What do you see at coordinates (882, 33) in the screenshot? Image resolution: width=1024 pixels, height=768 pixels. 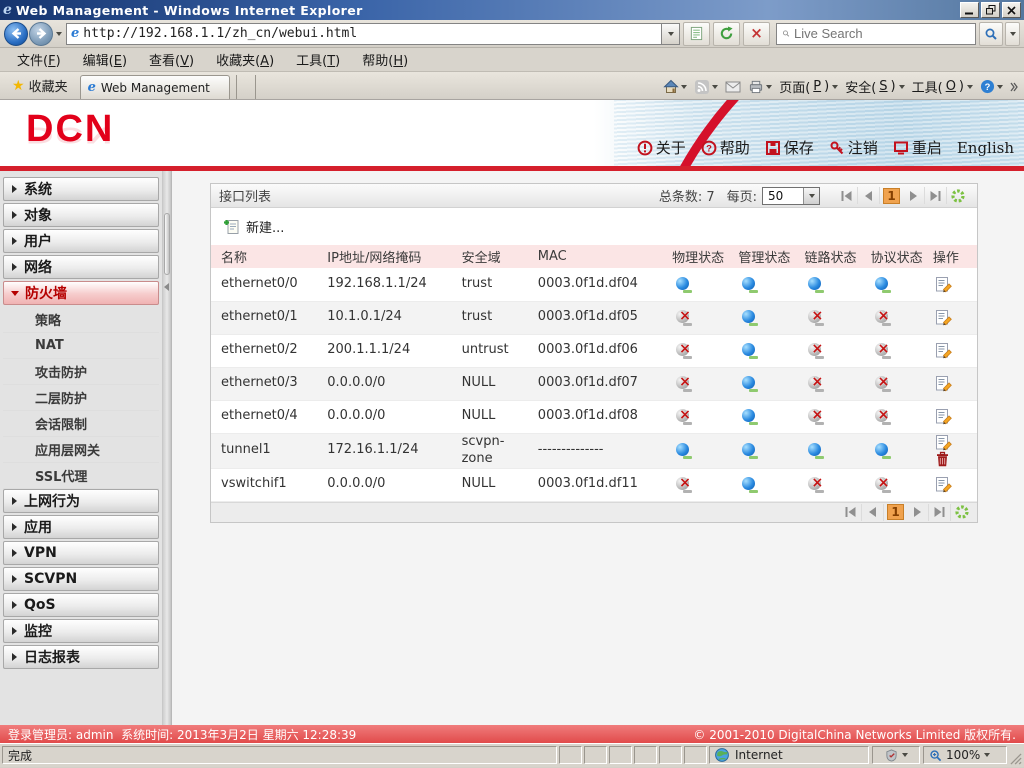 I see `search-input` at bounding box center [882, 33].